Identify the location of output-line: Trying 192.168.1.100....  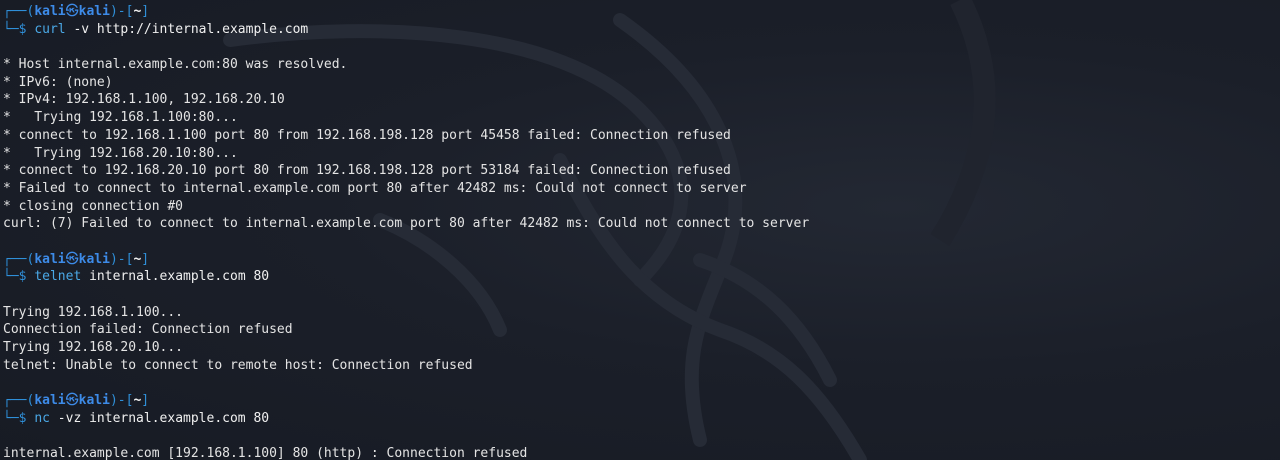
(93, 312).